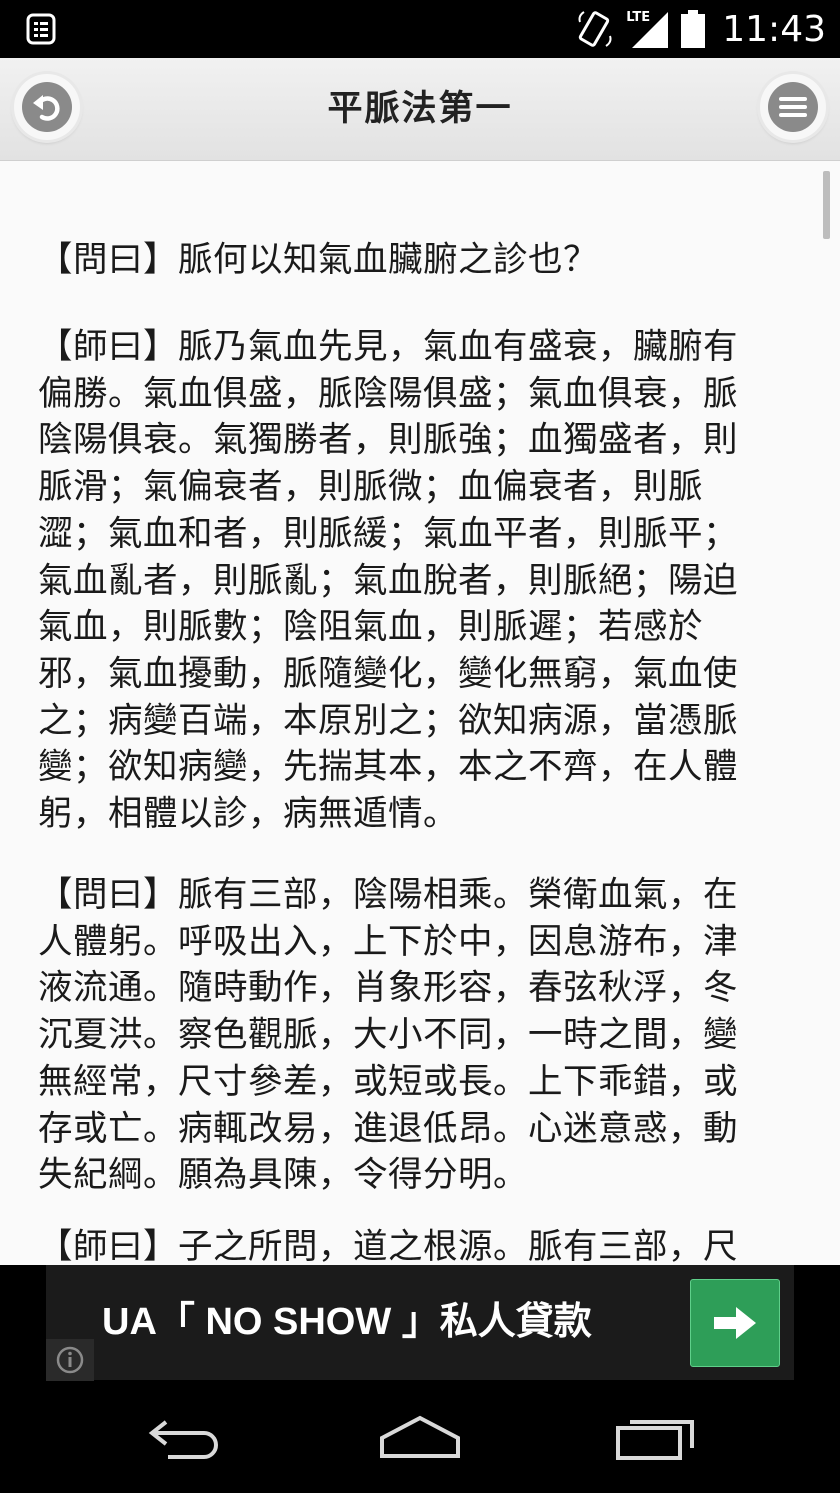 This screenshot has height=1493, width=840. What do you see at coordinates (41, 29) in the screenshot?
I see `notification-list-icon` at bounding box center [41, 29].